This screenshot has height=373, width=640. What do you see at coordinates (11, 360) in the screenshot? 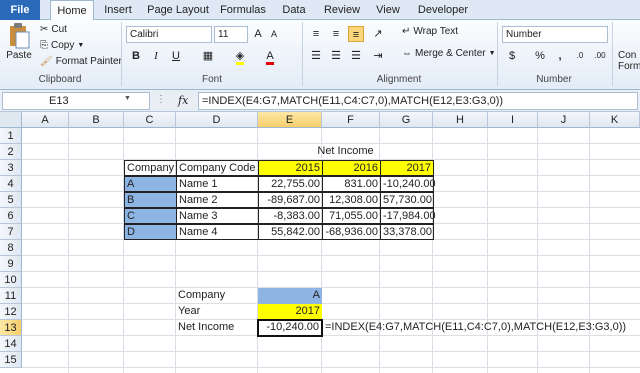
I see `row-header-15: 15` at bounding box center [11, 360].